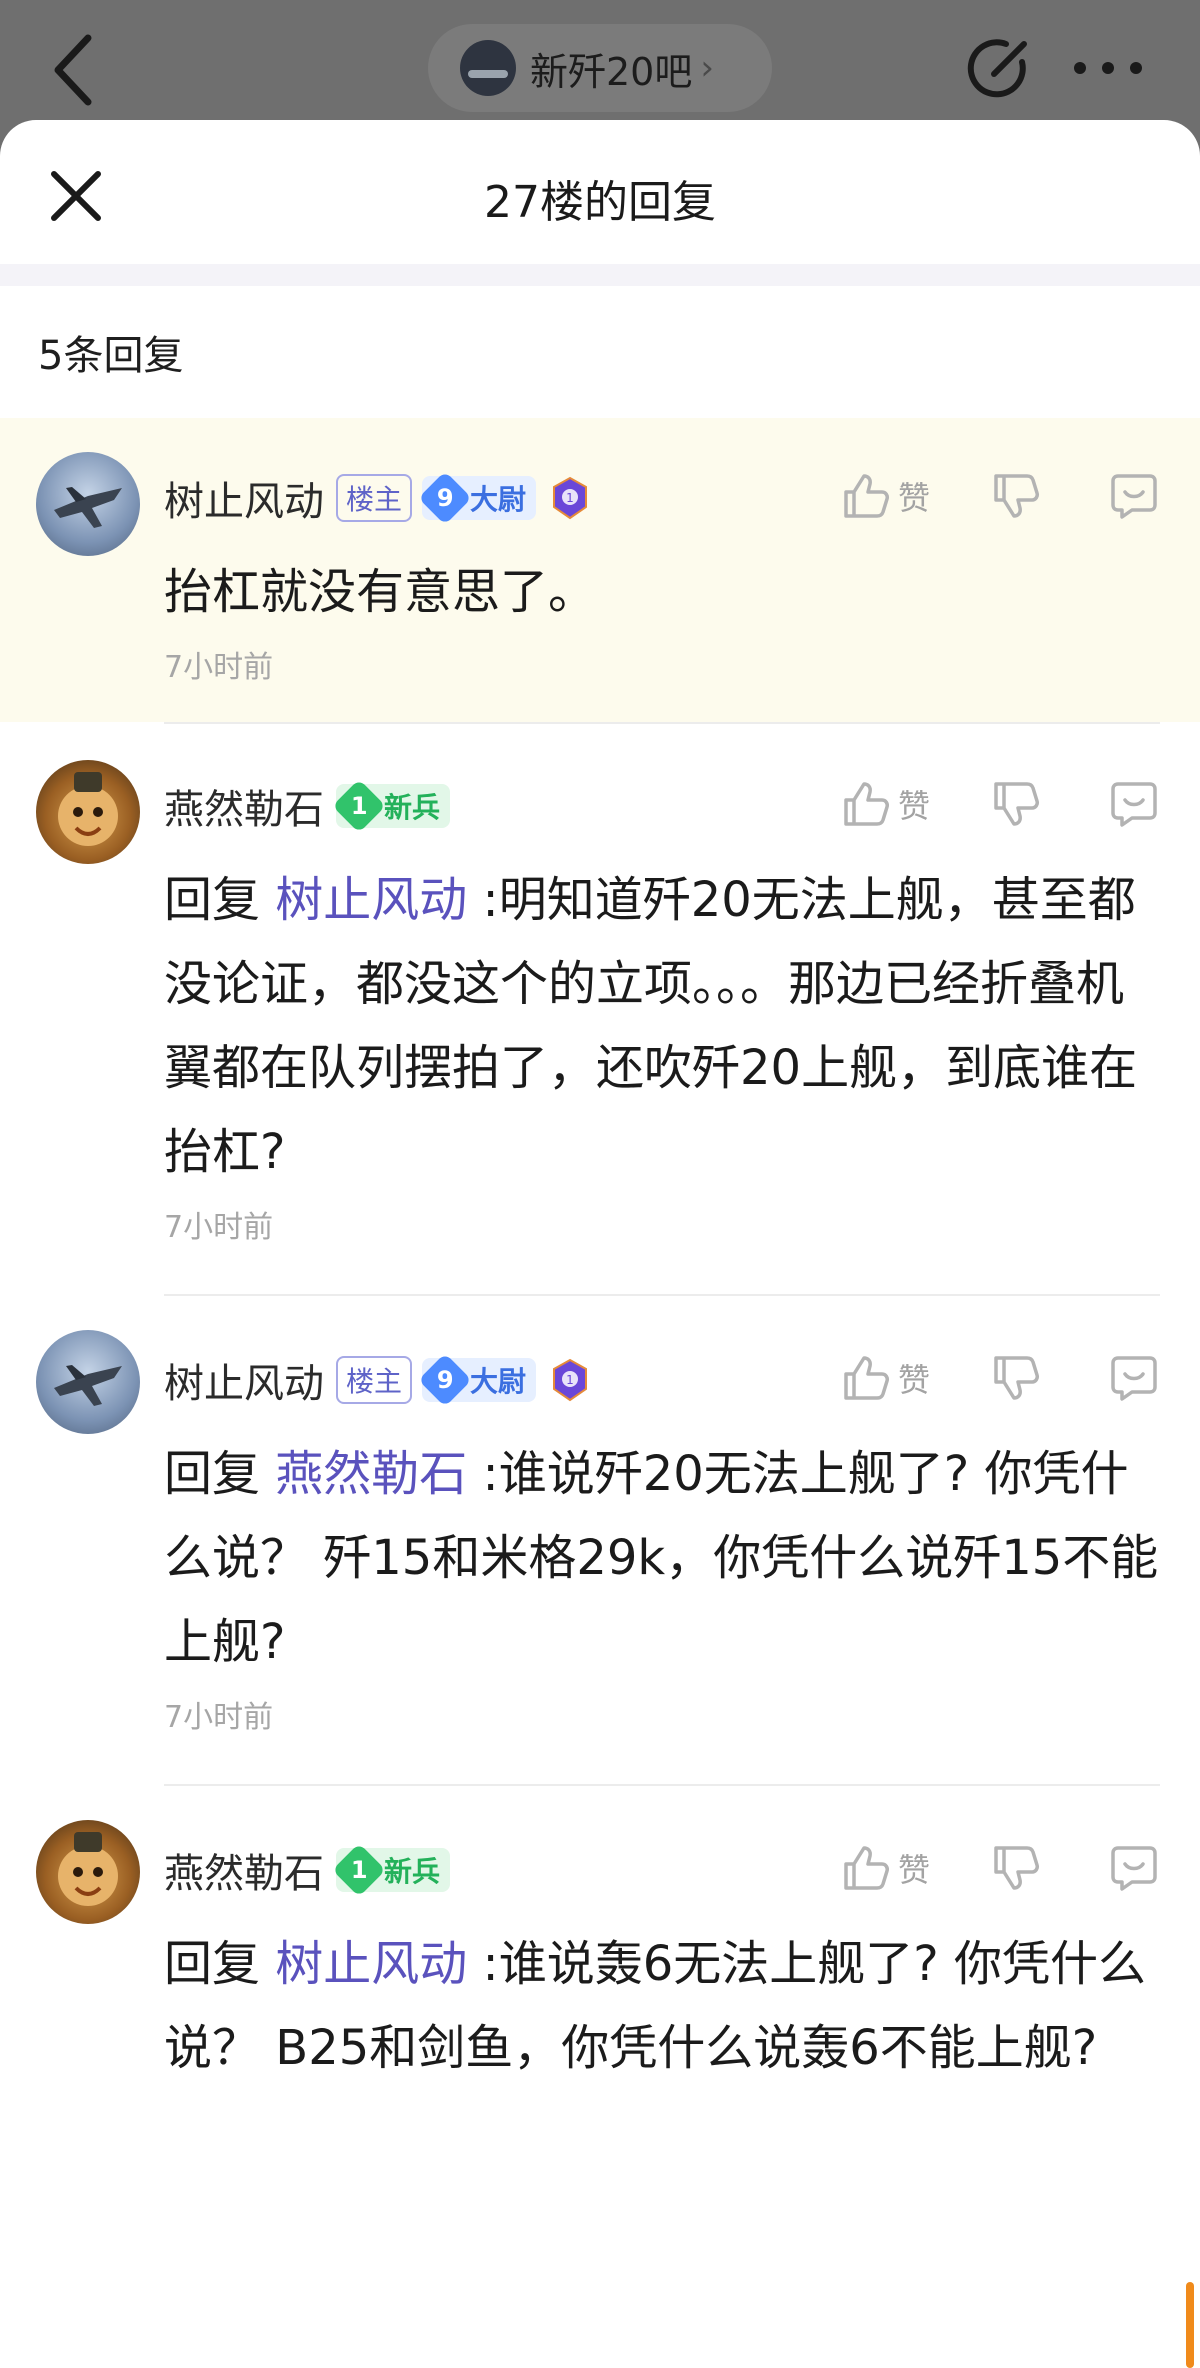  Describe the element at coordinates (488, 68) in the screenshot. I see `forum-avatar` at that location.